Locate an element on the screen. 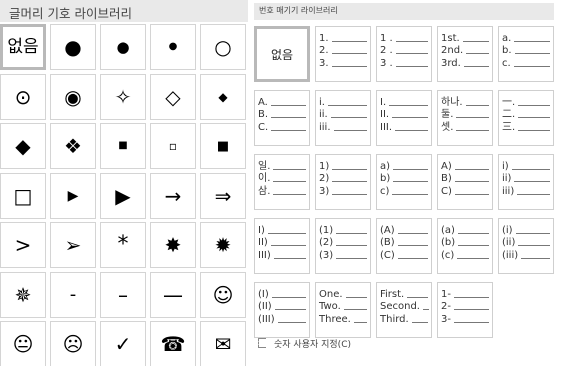  numbering-preview-line: ii) is located at coordinates (526, 178).